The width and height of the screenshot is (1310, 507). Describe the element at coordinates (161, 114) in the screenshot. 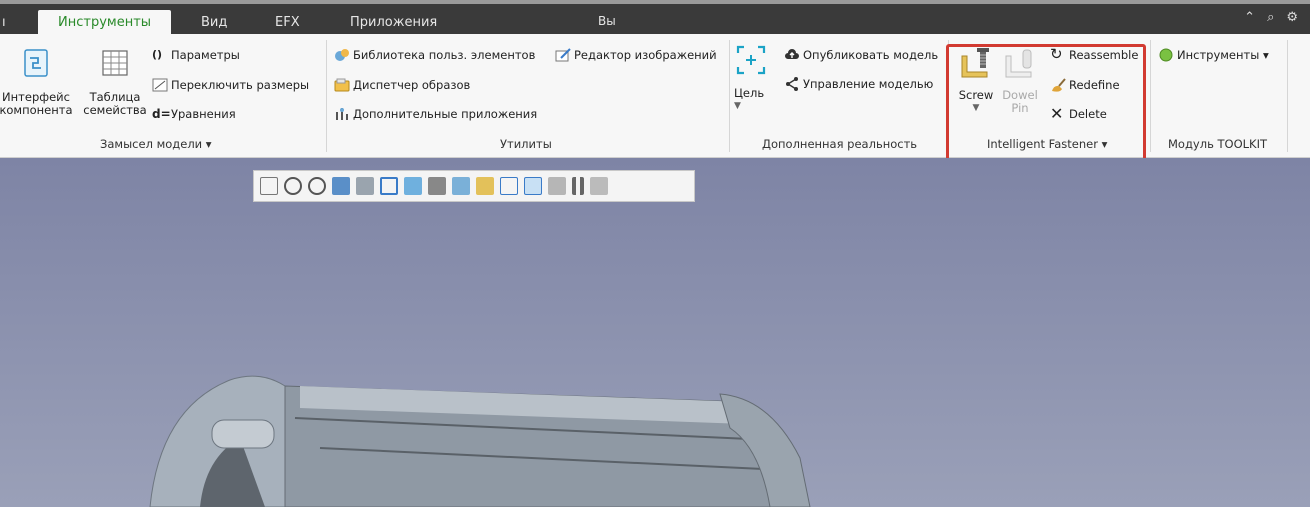

I see `relations-icon: d=` at that location.